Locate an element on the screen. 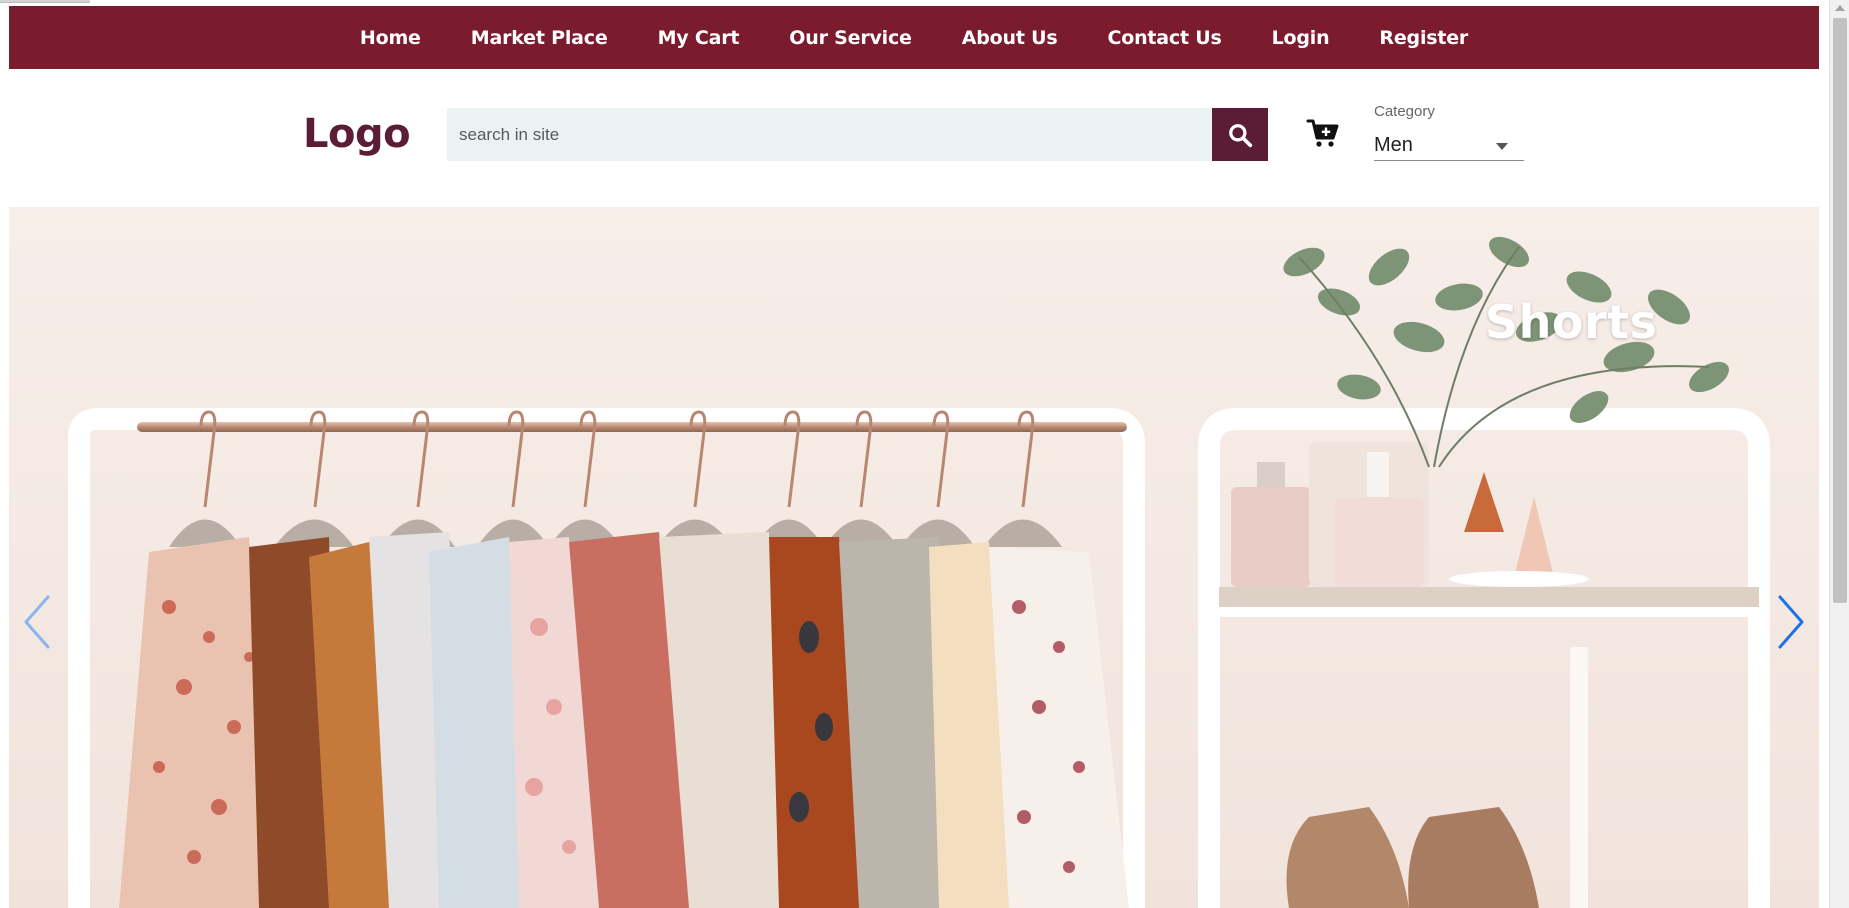 The width and height of the screenshot is (1849, 908). category-selected-value: Men is located at coordinates (1393, 145).